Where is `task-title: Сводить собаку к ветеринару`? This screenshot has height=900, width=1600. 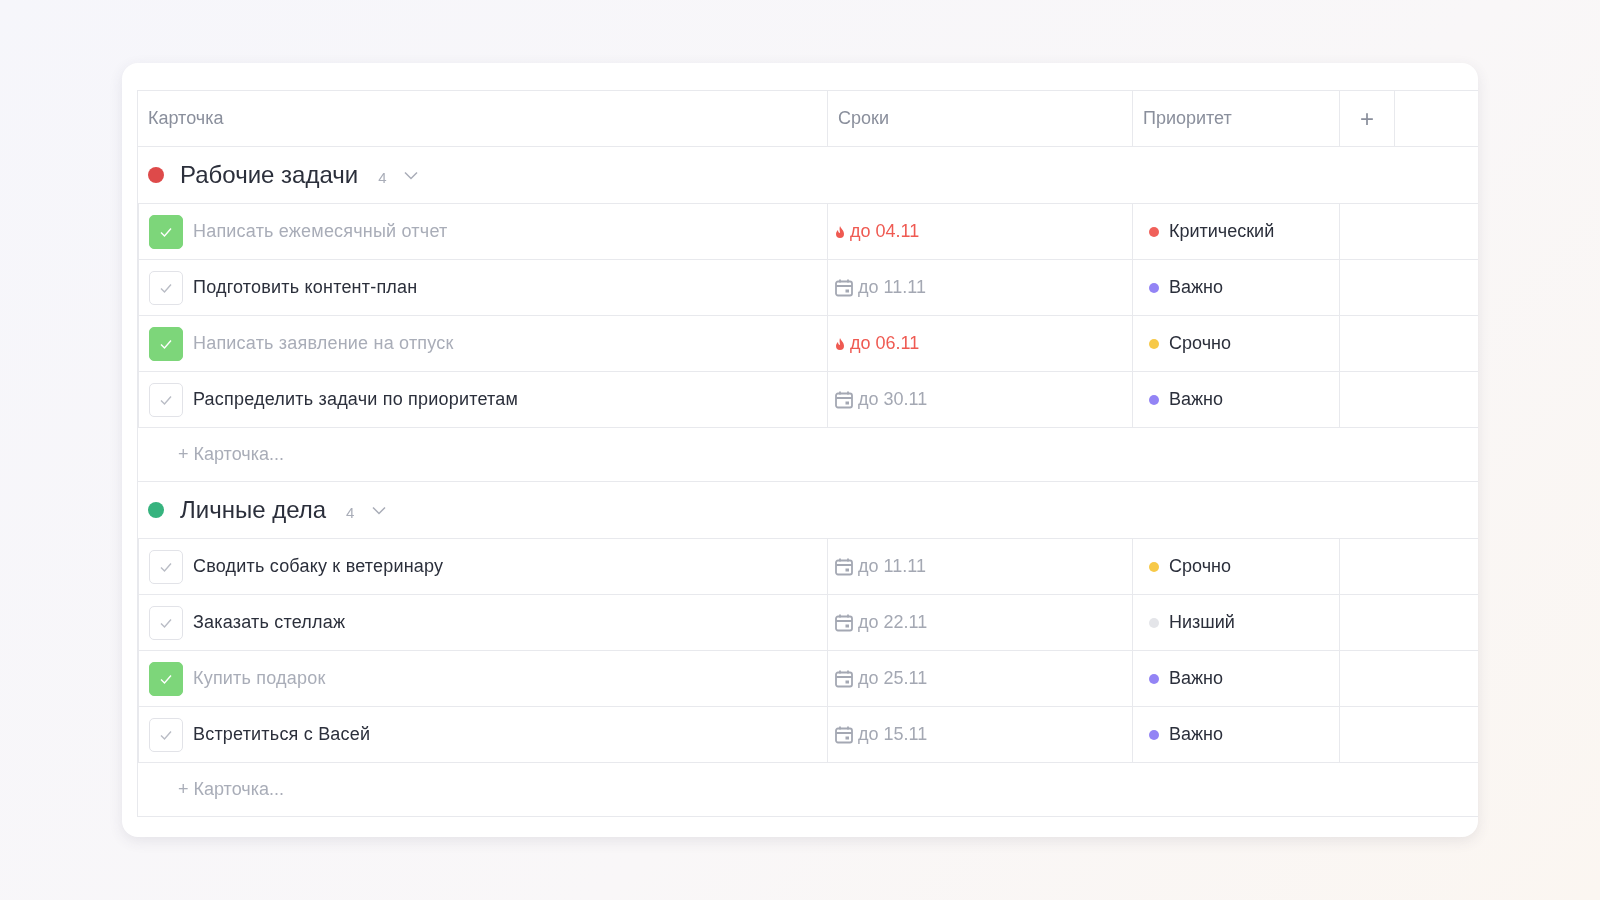 task-title: Сводить собаку к ветеринару is located at coordinates (318, 566).